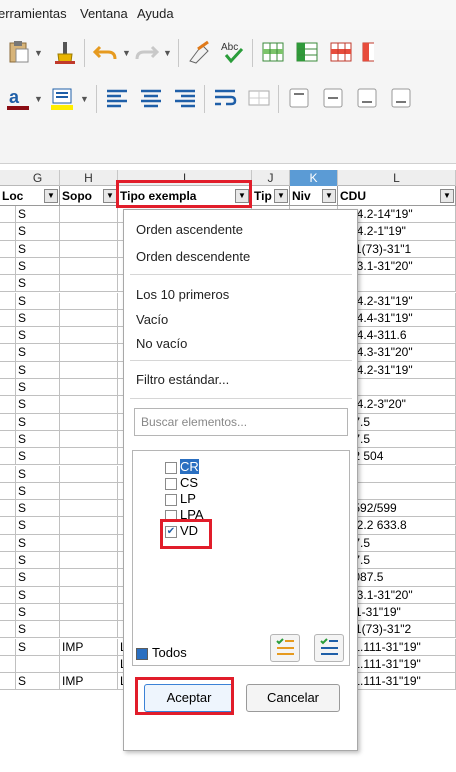 The height and width of the screenshot is (772, 456). I want to click on spellcheck-icon: Abc, so click(233, 52).